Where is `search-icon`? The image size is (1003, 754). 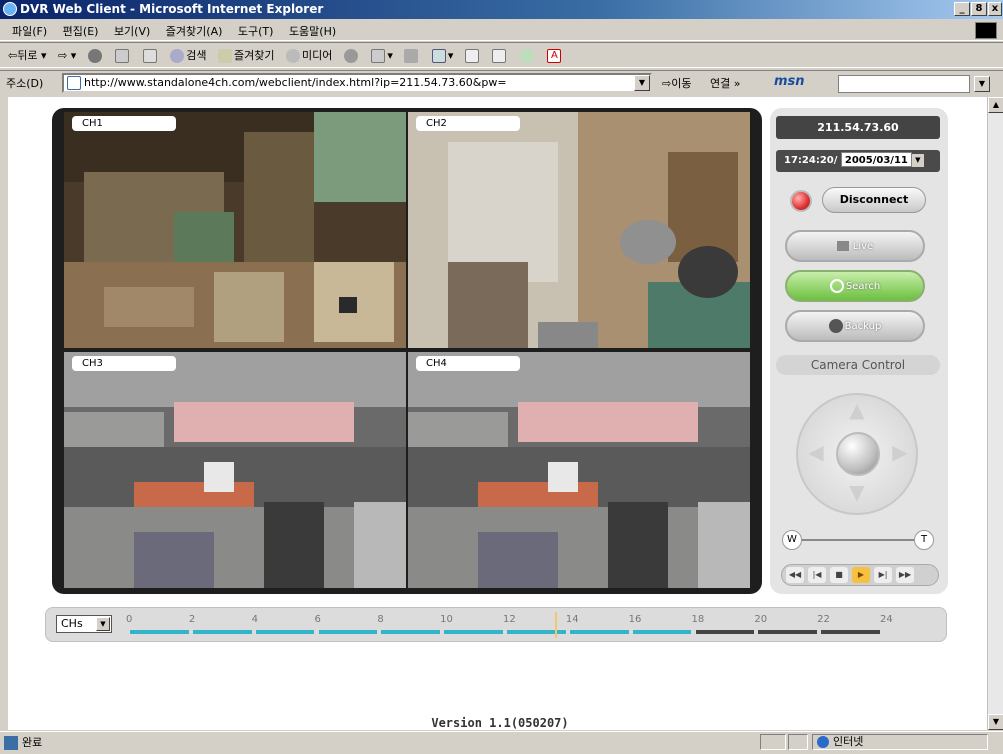 search-icon is located at coordinates (177, 56).